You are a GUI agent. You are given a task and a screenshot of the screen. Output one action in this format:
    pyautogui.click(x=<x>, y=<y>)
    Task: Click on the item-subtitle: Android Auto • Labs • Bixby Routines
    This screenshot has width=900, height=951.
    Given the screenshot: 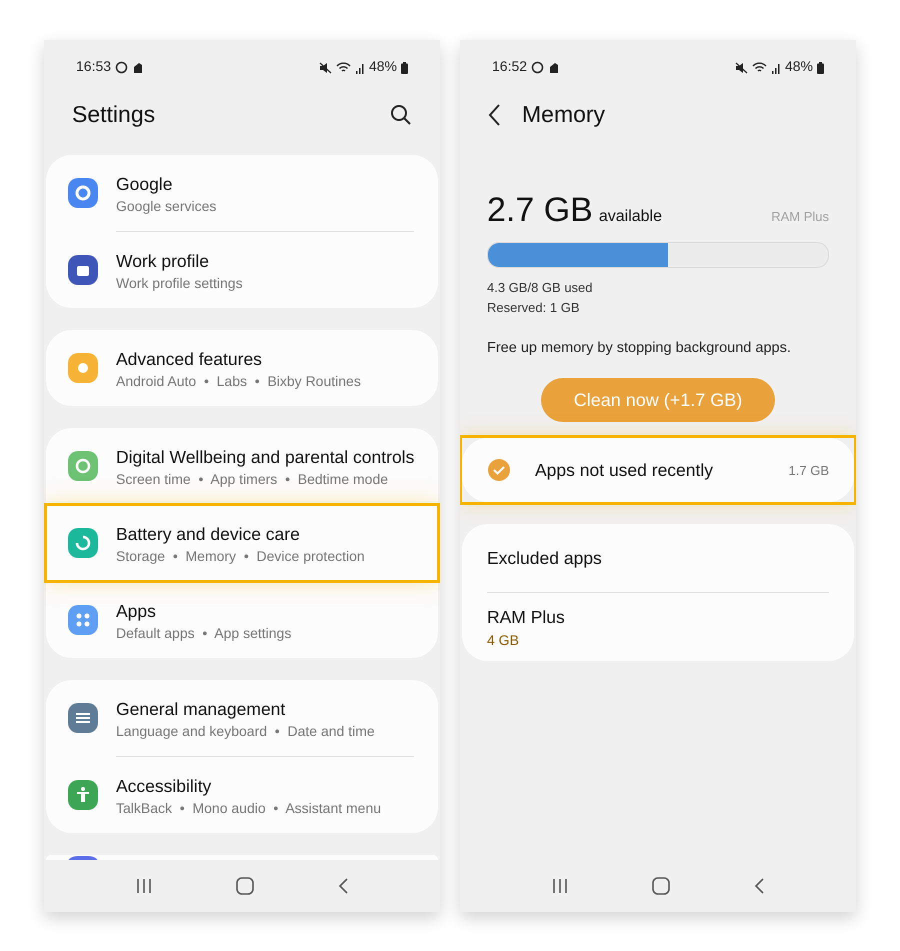 What is the action you would take?
    pyautogui.click(x=239, y=380)
    